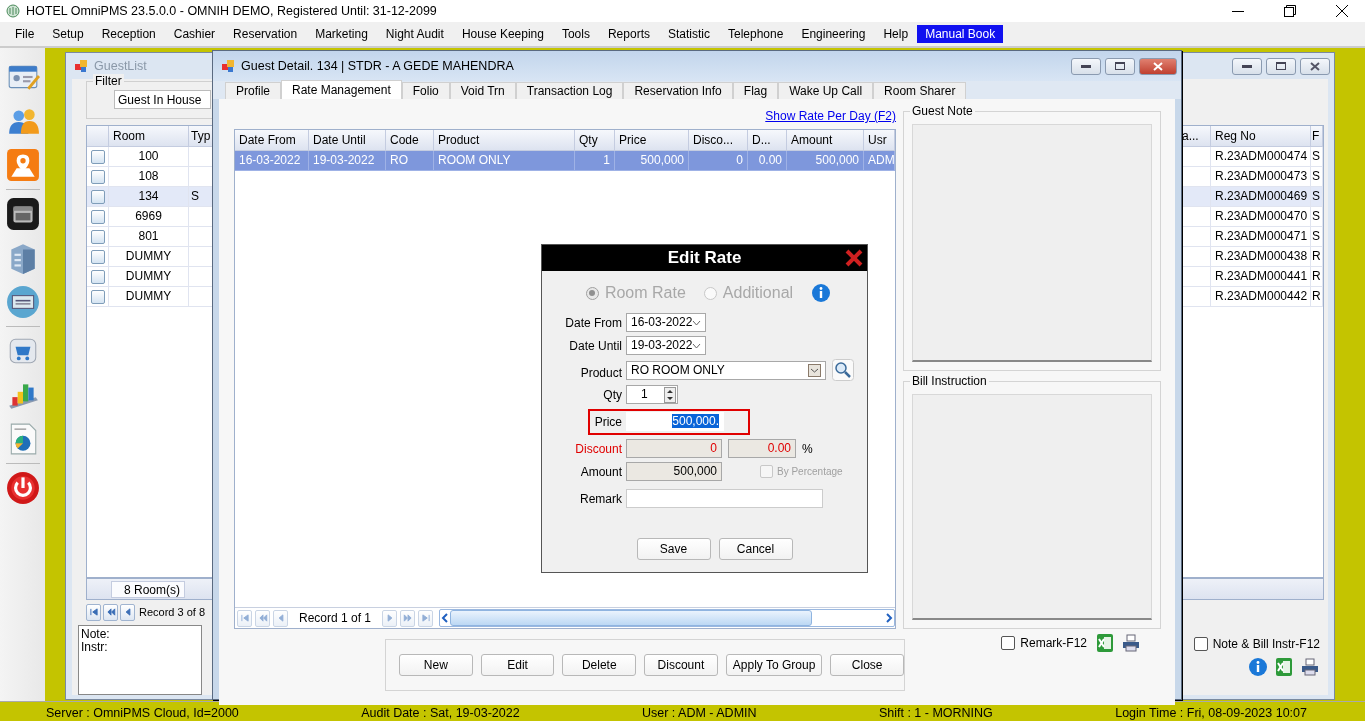  I want to click on bill-instruction-field, so click(1032, 507).